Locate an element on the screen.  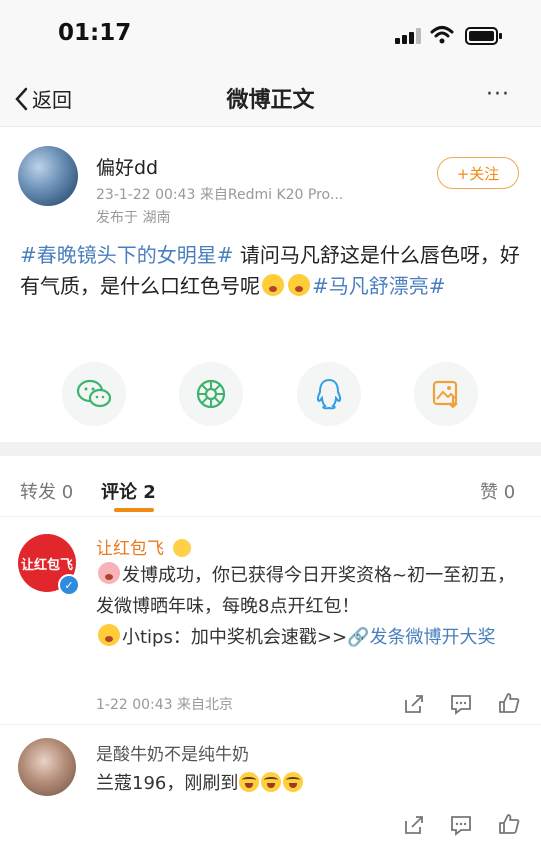
status-time: 01:17 is located at coordinates (95, 33).